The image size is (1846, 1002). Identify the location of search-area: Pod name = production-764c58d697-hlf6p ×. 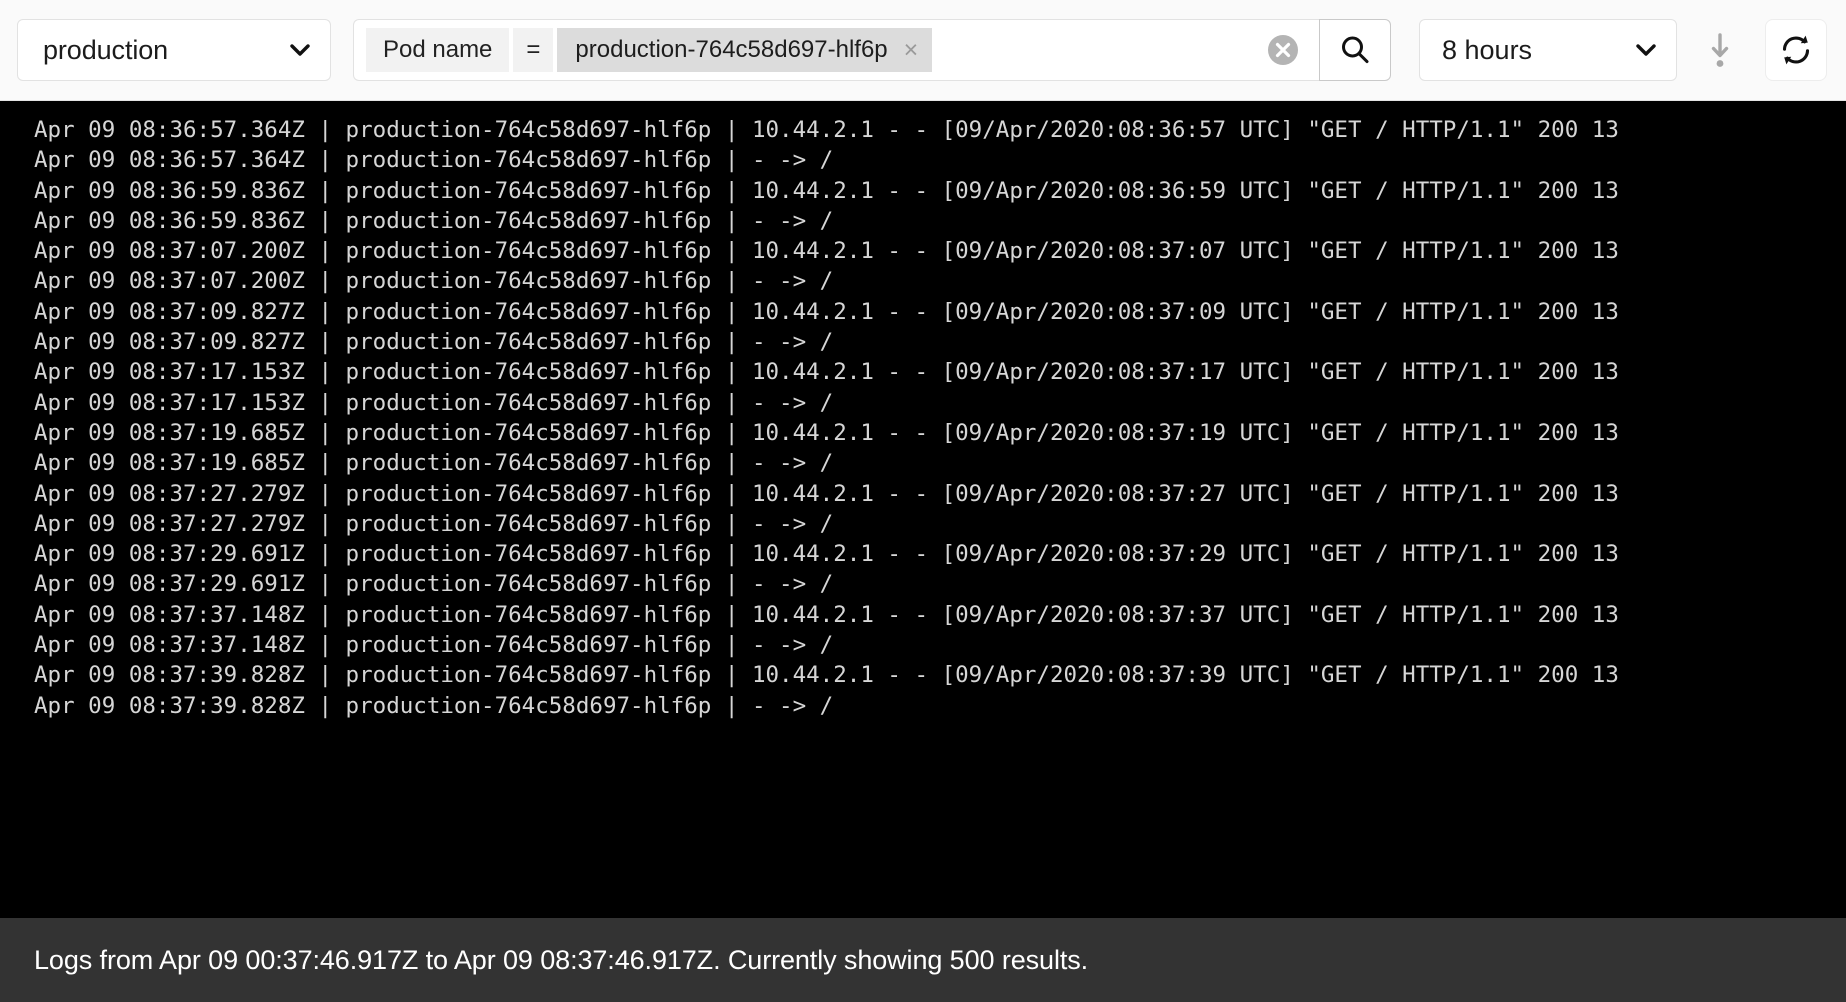
(872, 50).